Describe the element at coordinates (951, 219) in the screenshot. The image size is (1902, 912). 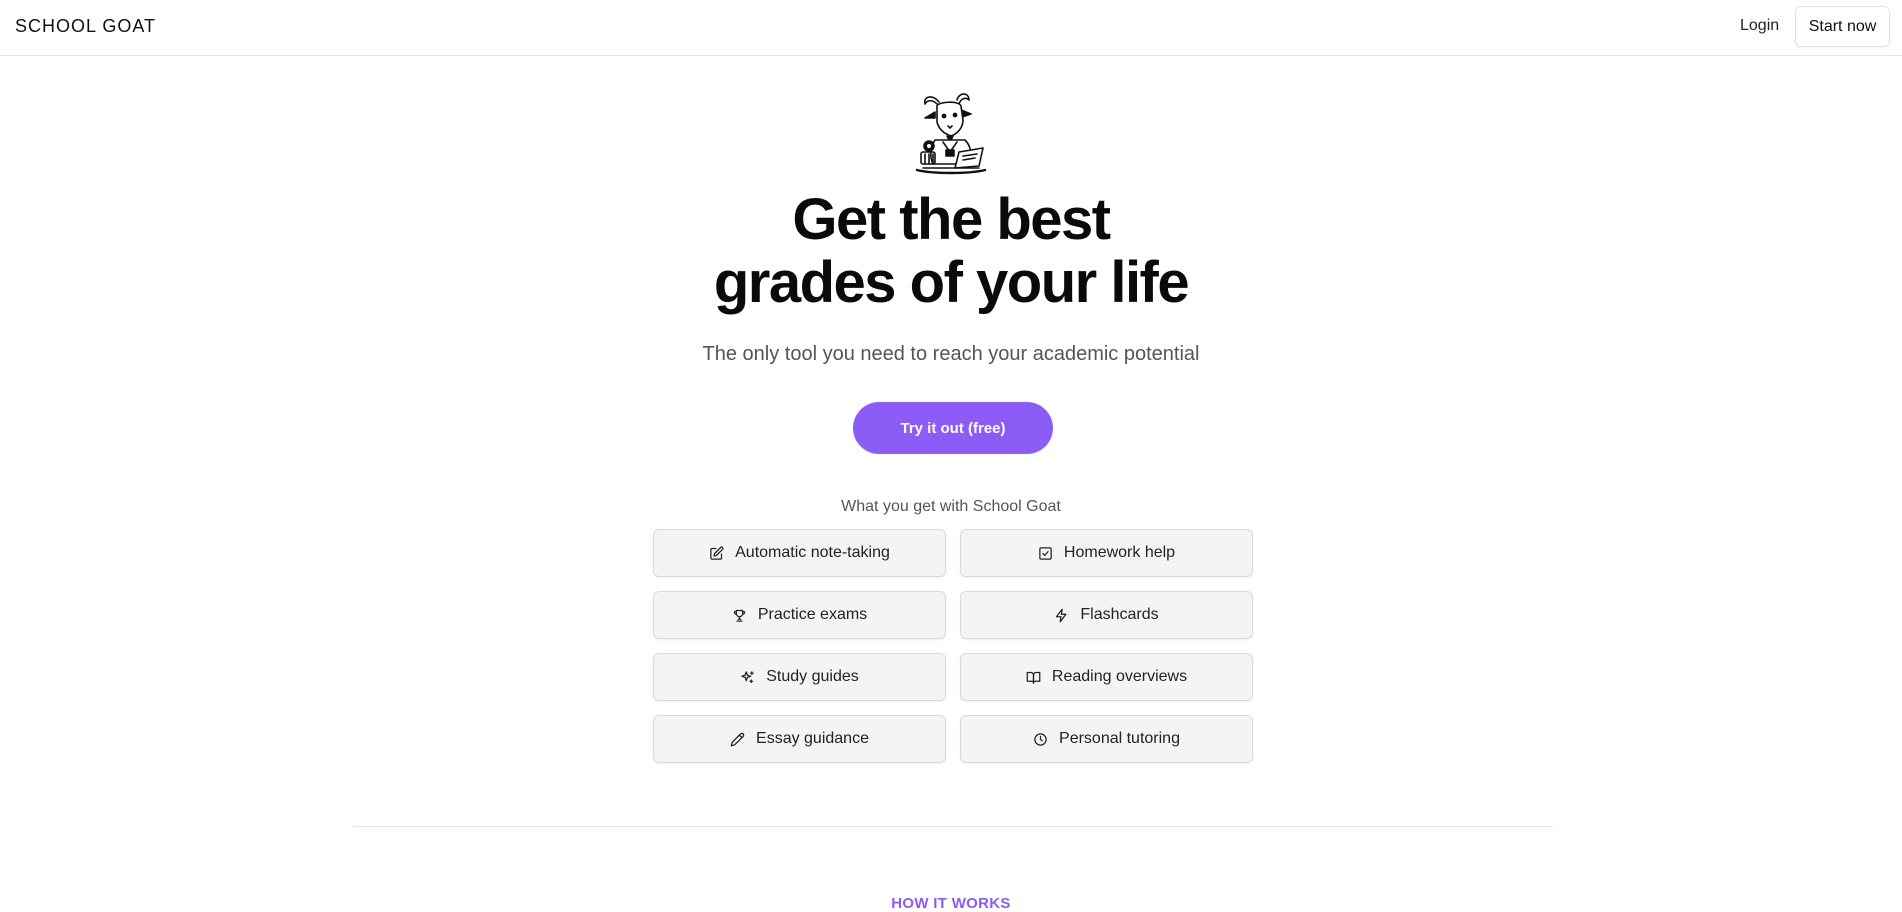
I see `headline-line-1: Get the best` at that location.